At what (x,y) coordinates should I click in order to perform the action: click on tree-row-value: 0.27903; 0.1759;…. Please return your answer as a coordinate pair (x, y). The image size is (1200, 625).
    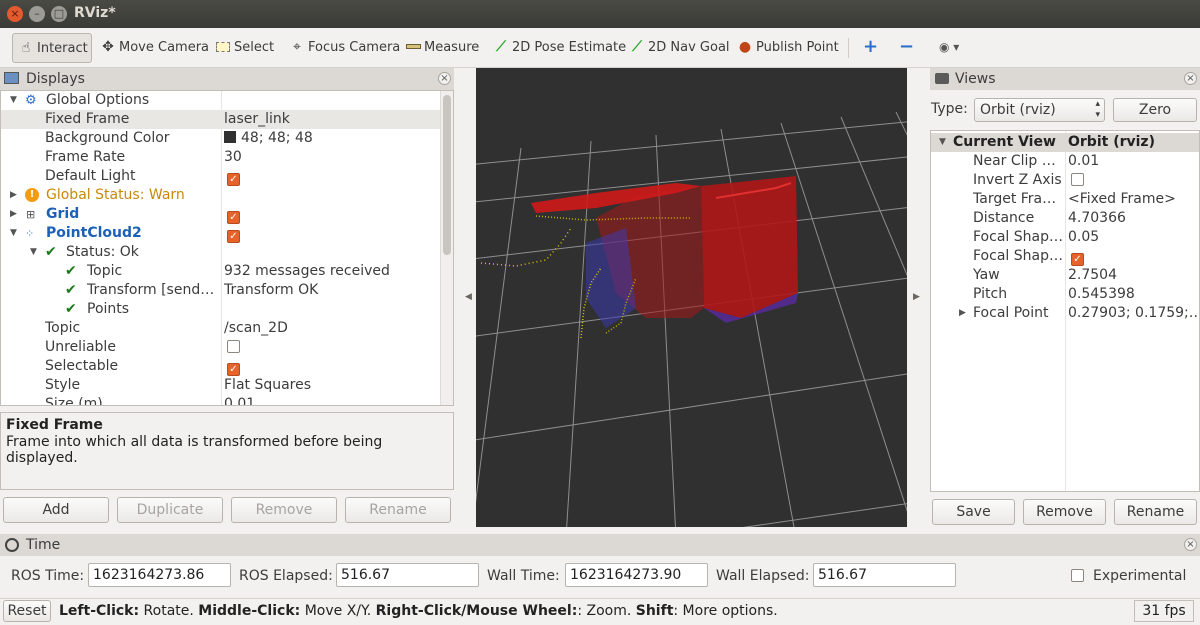
    Looking at the image, I should click on (1133, 313).